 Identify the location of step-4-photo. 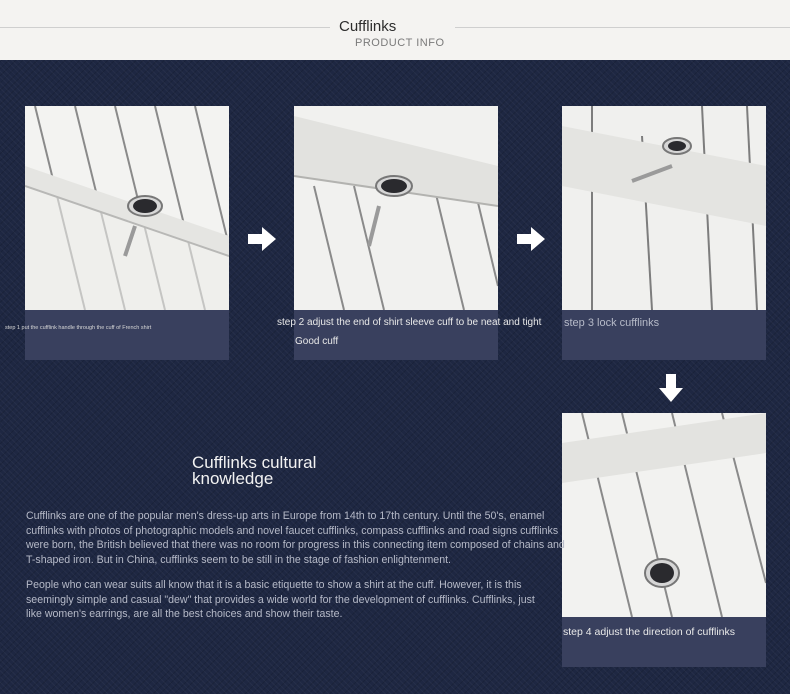
(664, 515).